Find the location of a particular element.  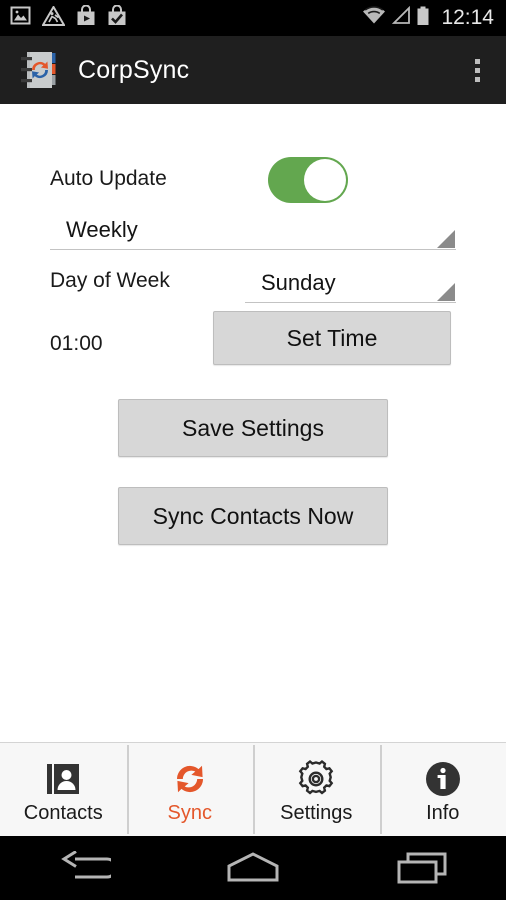

tab-contacts: Contacts is located at coordinates (63, 789).